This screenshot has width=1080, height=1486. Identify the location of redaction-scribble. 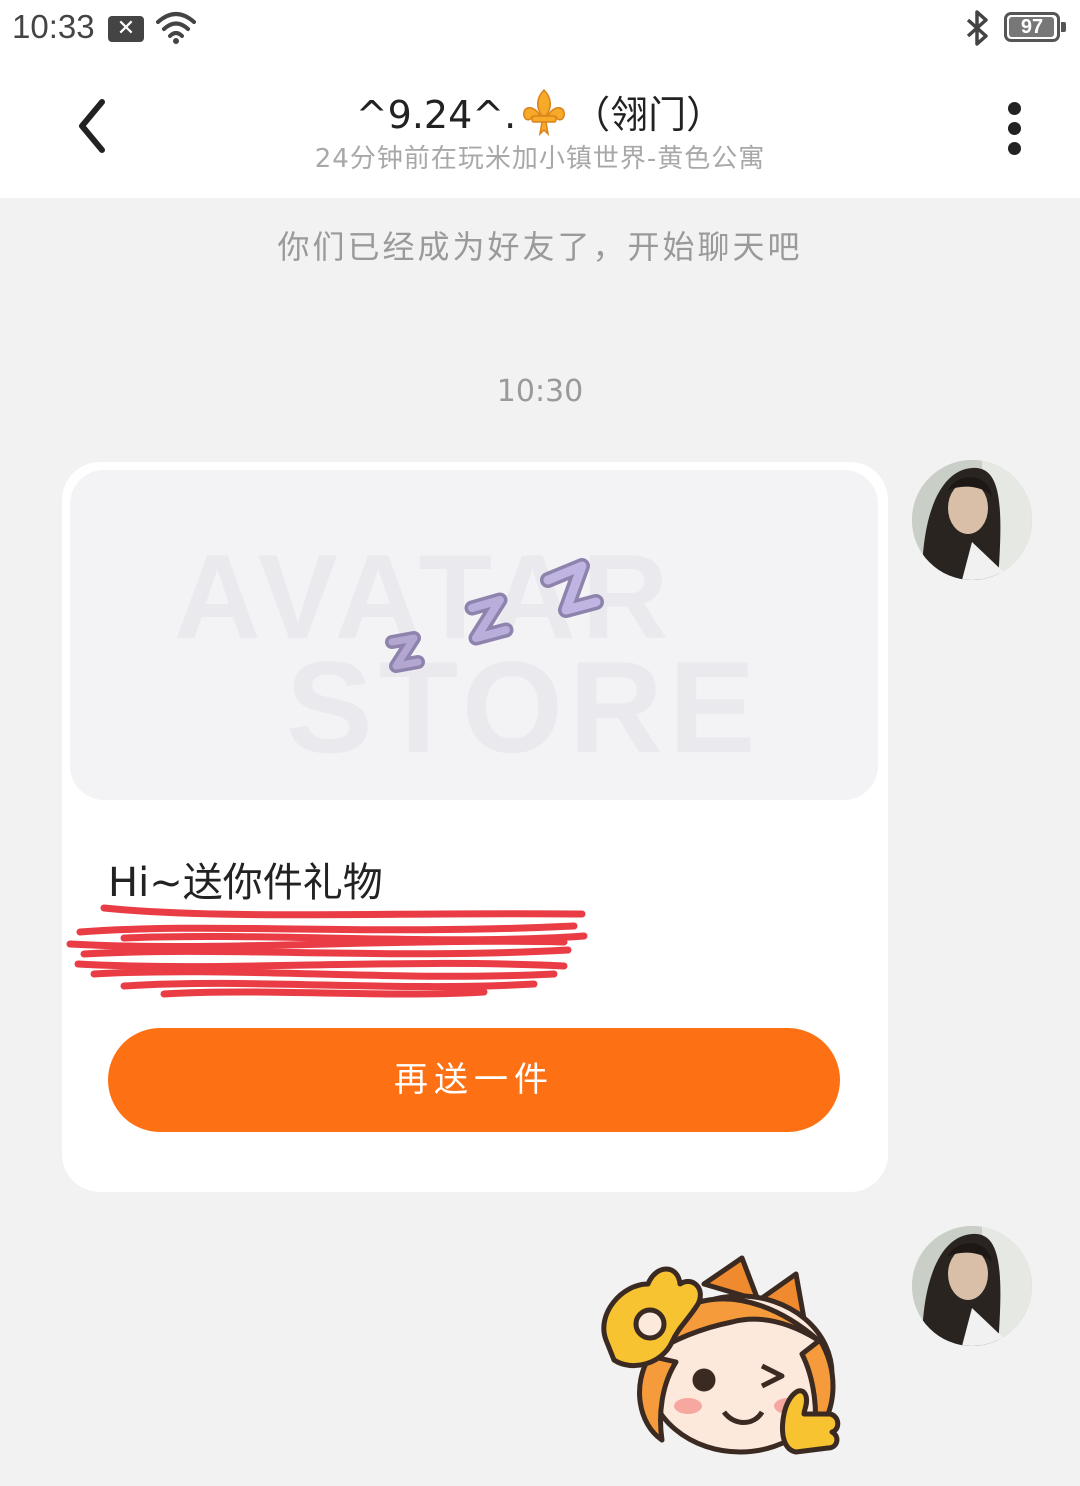
(327, 951).